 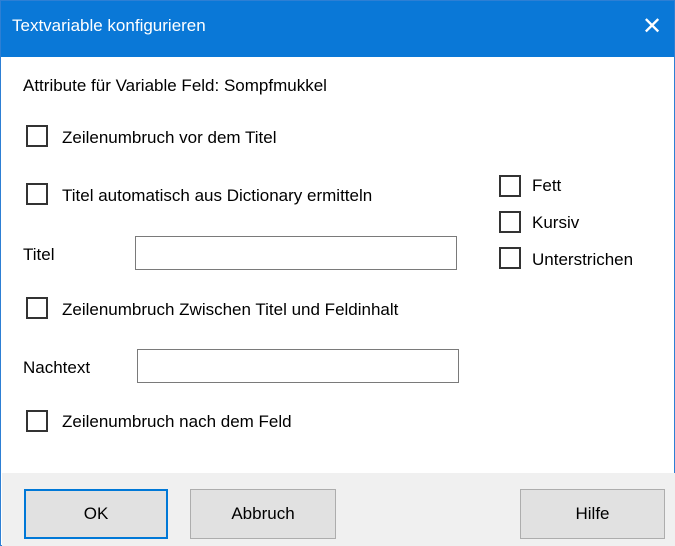 I want to click on posttext-input, so click(x=298, y=366).